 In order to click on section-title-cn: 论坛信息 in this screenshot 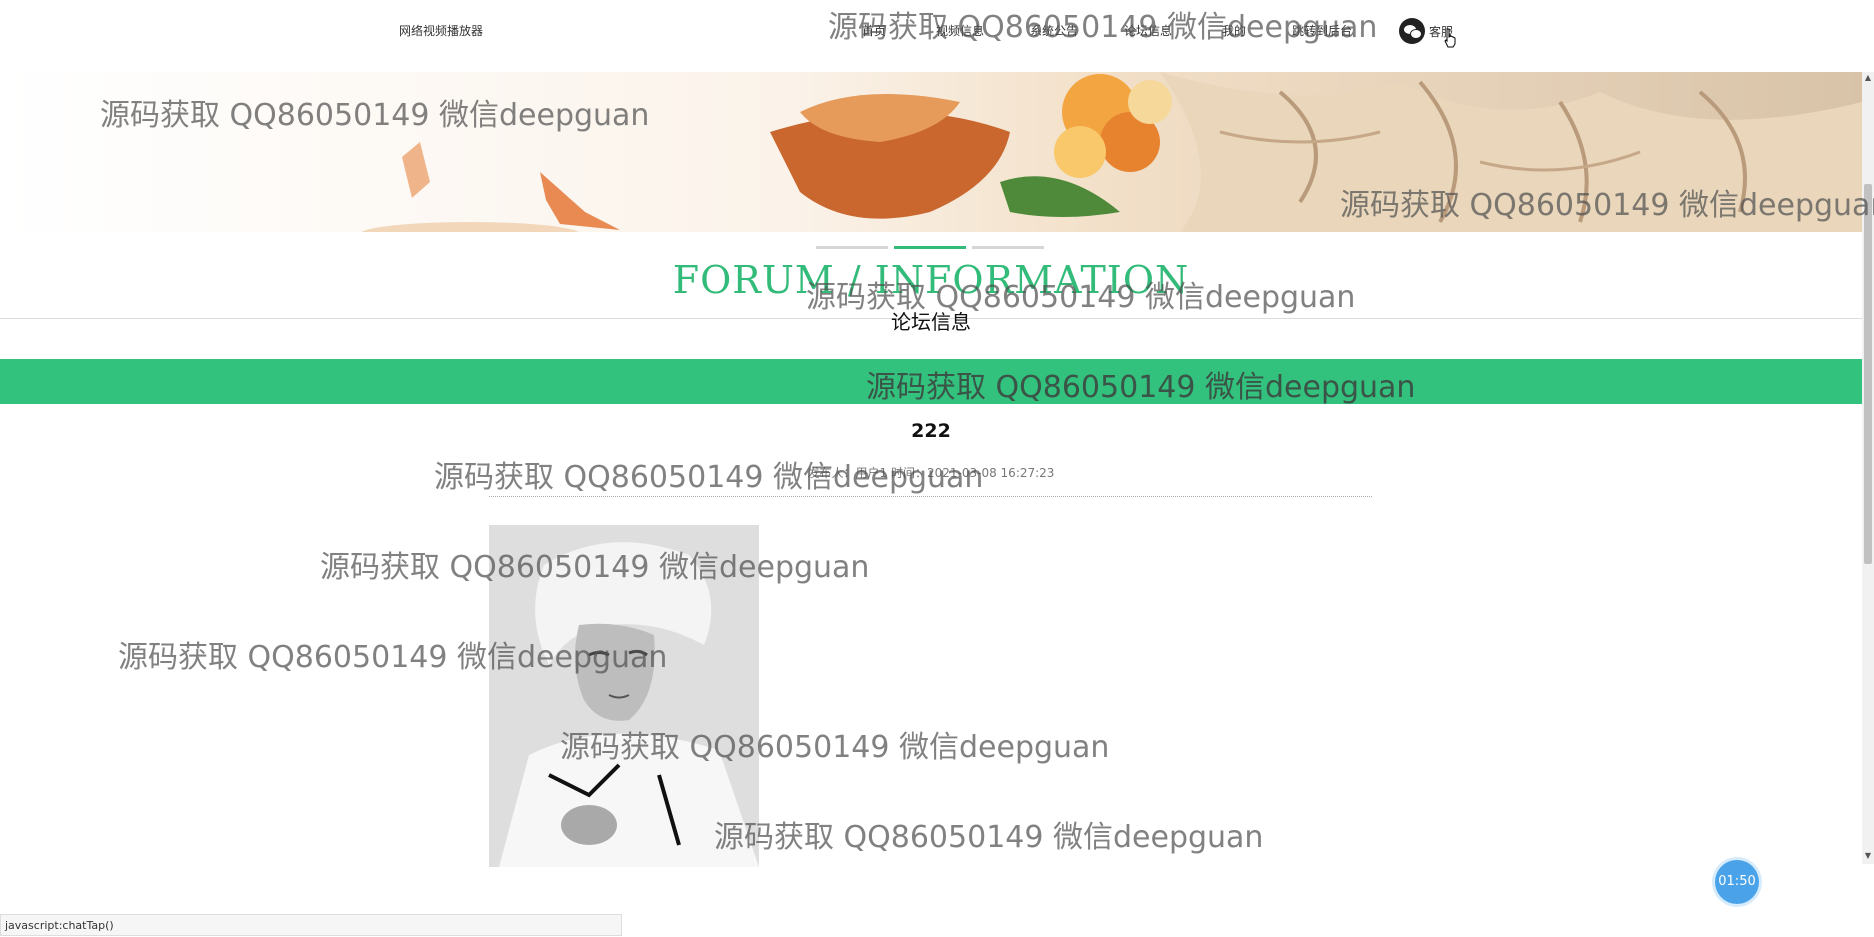, I will do `click(931, 322)`.